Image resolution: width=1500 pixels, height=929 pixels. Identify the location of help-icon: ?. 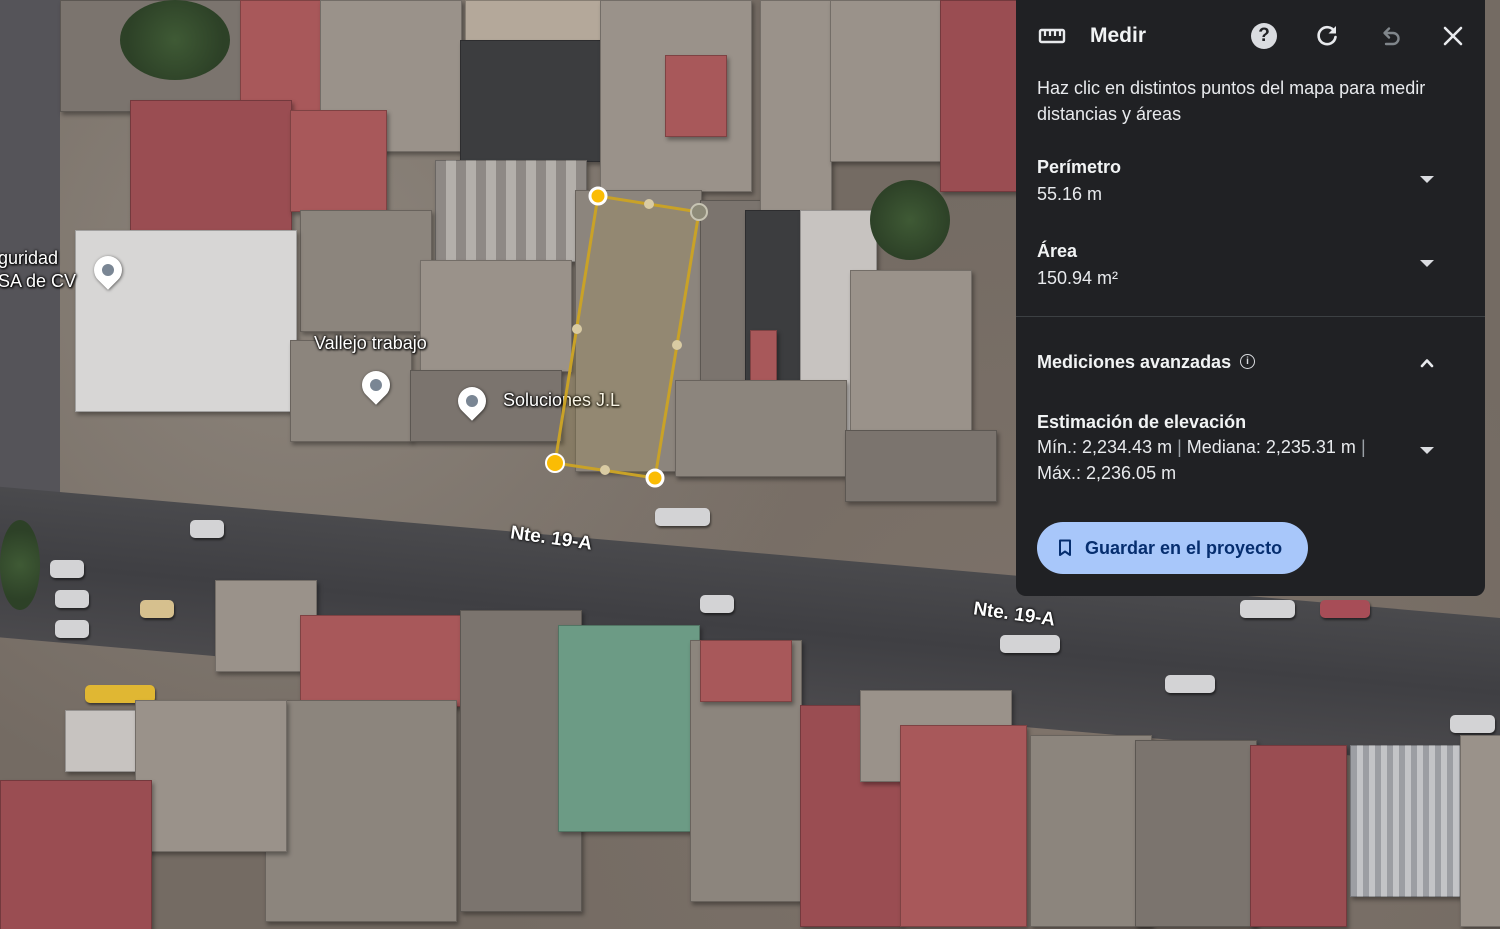
(1264, 36).